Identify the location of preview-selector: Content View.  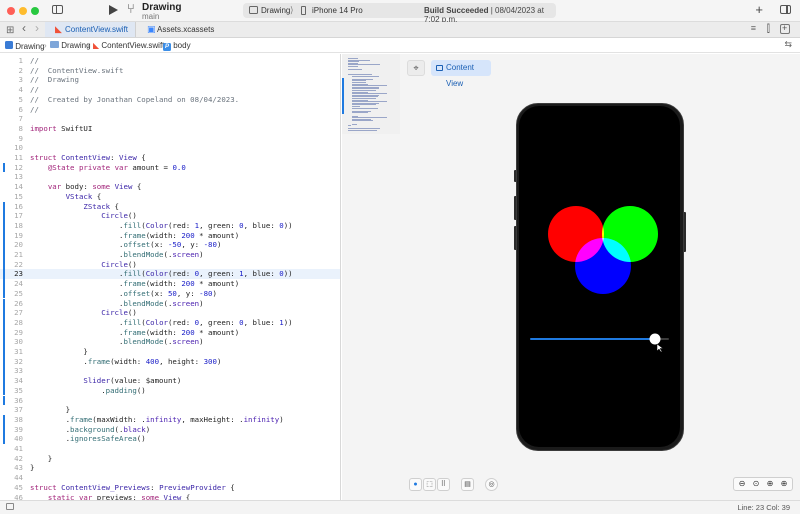
(461, 74).